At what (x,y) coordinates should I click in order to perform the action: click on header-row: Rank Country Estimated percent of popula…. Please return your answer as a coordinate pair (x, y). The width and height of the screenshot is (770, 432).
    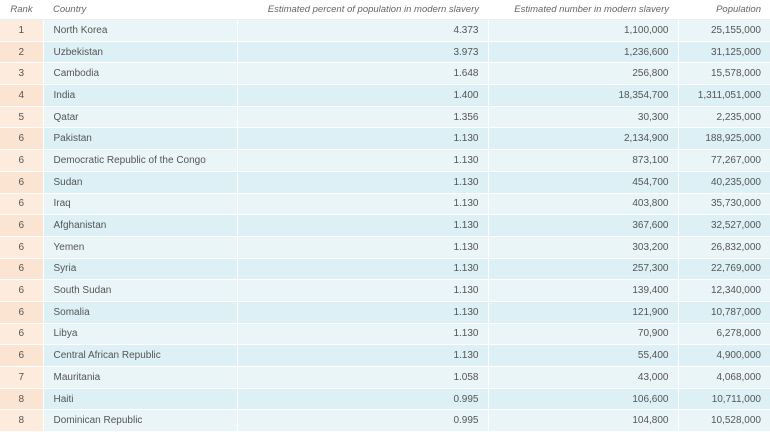
    Looking at the image, I should click on (385, 10).